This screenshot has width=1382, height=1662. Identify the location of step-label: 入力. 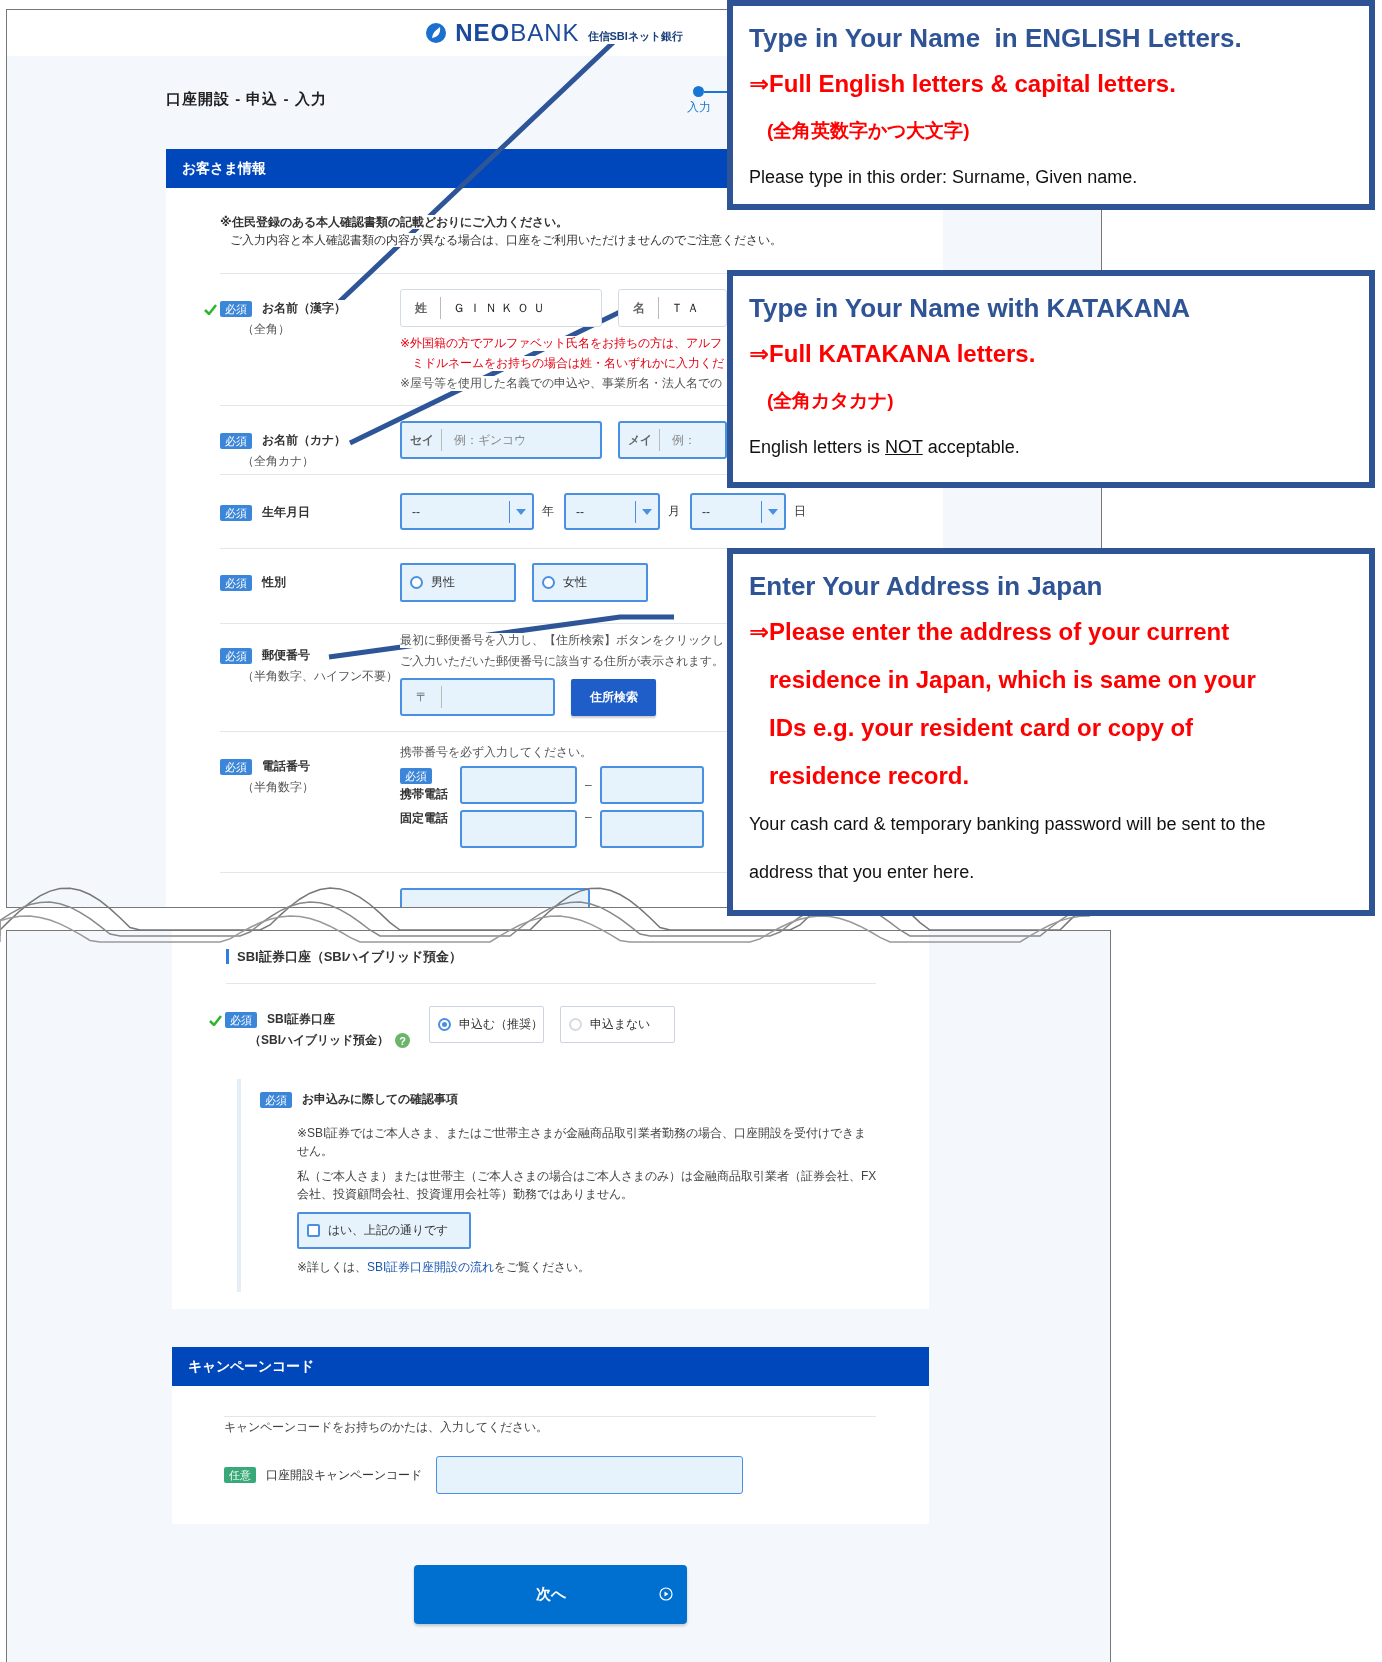
(699, 107).